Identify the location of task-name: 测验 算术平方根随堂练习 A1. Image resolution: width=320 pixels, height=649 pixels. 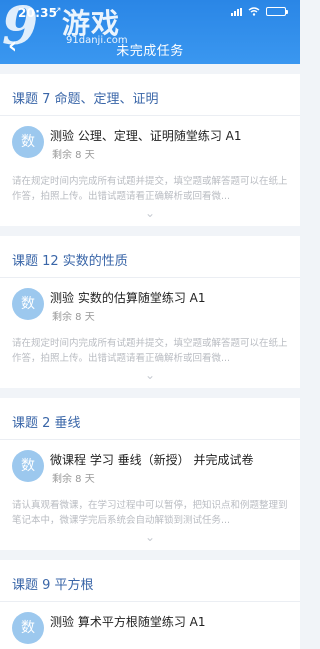
(128, 622).